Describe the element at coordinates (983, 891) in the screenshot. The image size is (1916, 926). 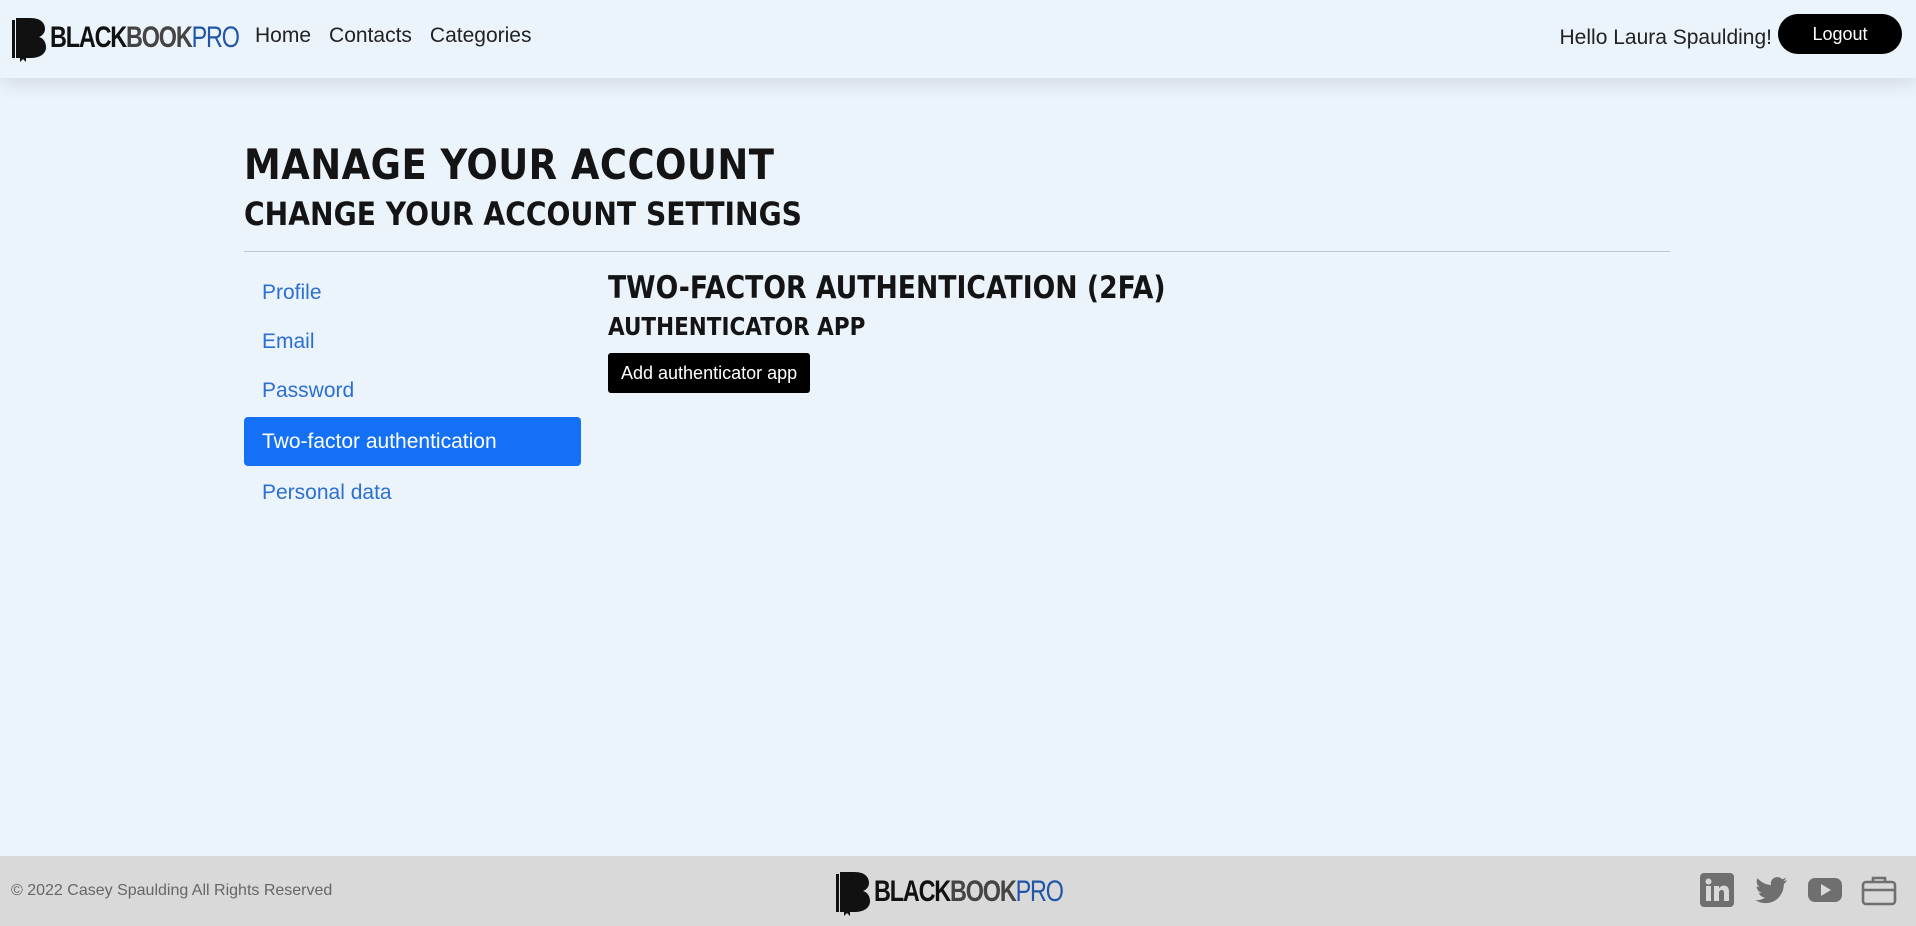
I see `footer-brand-part-book: BOOK` at that location.